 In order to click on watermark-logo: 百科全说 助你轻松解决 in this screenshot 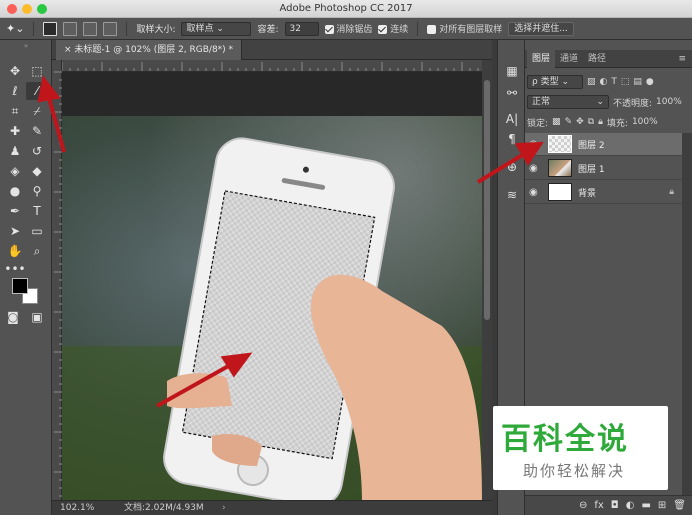, I will do `click(580, 448)`.